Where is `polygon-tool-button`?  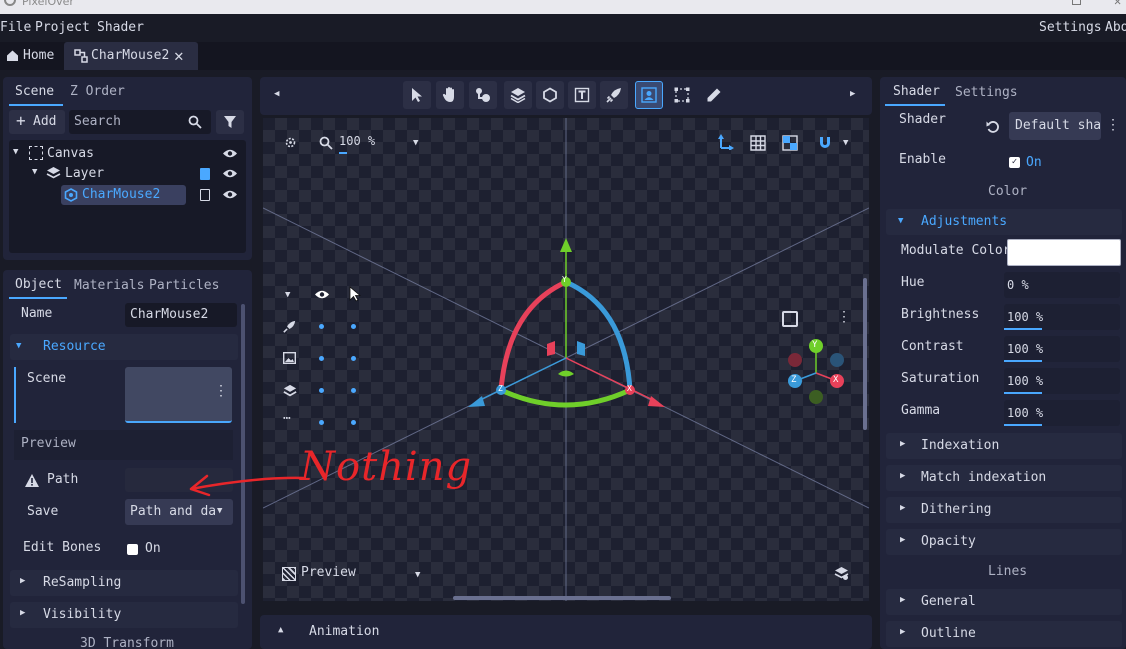
polygon-tool-button is located at coordinates (550, 95).